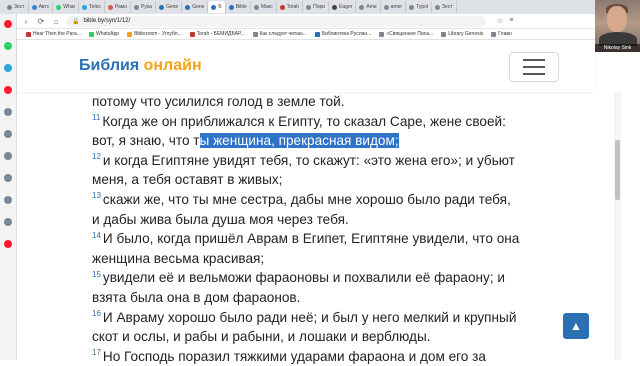 This screenshot has width=640, height=366. Describe the element at coordinates (505, 34) in the screenshot. I see `bookmark-label: Главн` at that location.